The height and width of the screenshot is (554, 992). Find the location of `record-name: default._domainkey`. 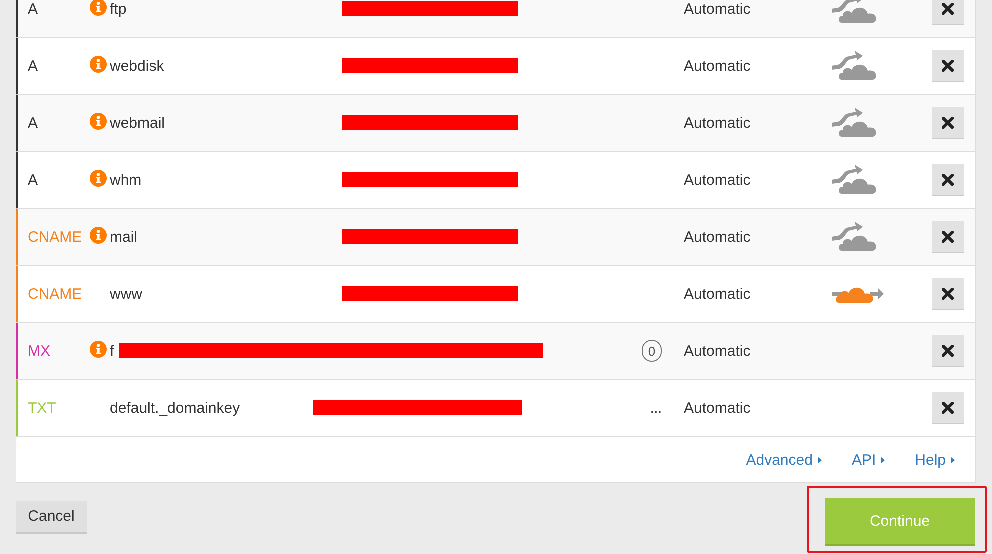

record-name: default._domainkey is located at coordinates (176, 408).